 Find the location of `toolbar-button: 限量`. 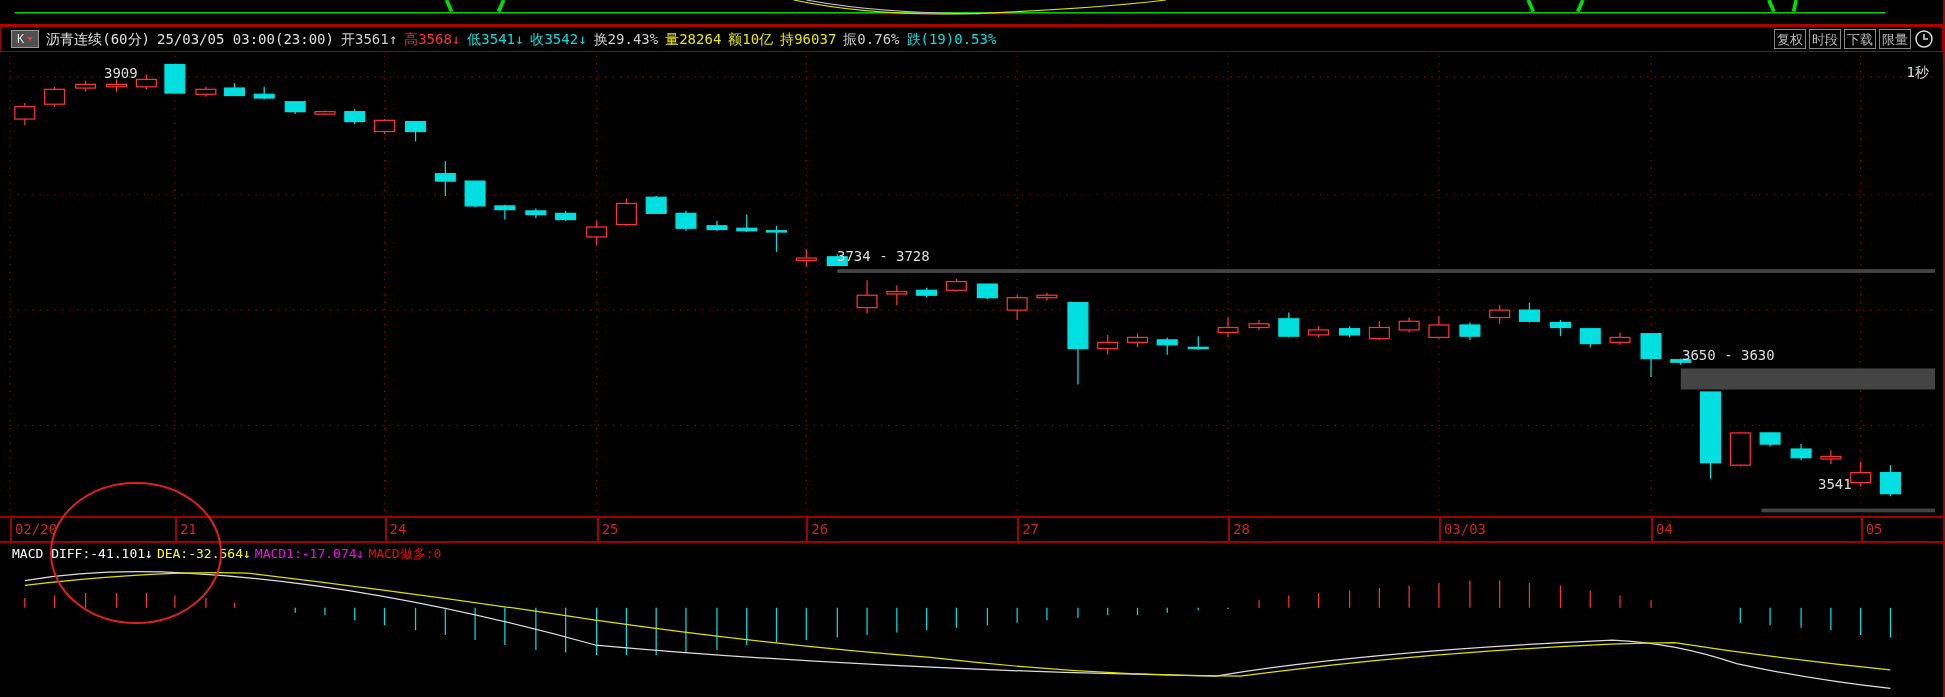

toolbar-button: 限量 is located at coordinates (1895, 39).